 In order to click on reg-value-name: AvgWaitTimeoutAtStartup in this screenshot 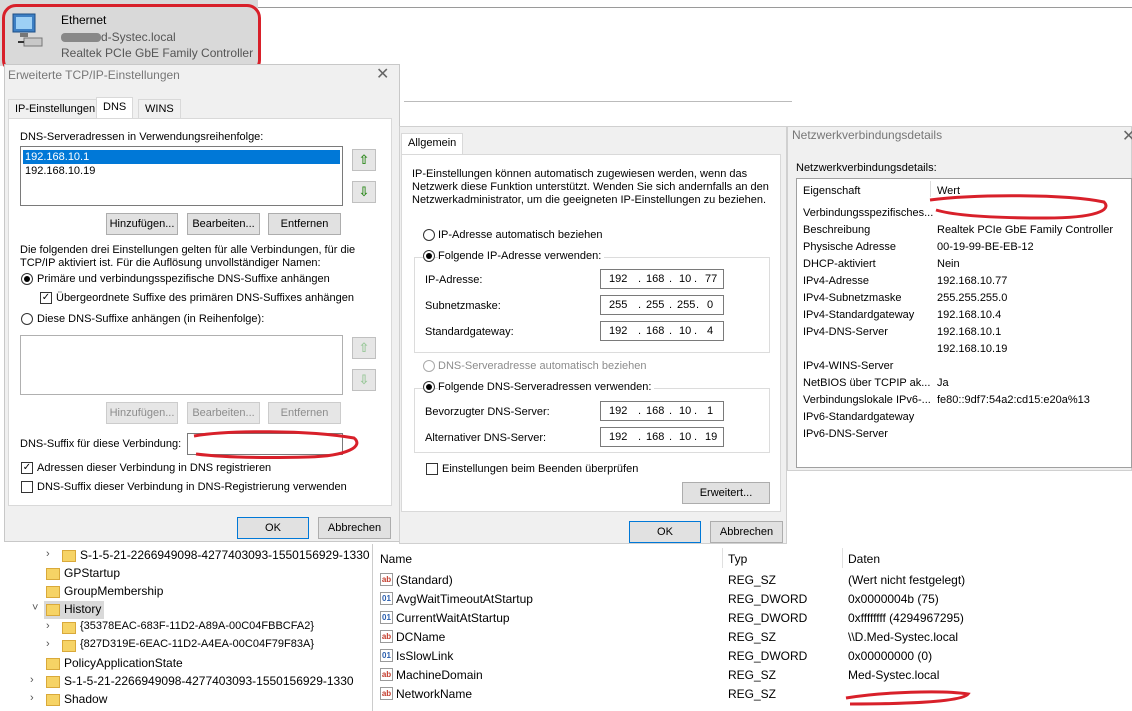, I will do `click(464, 599)`.